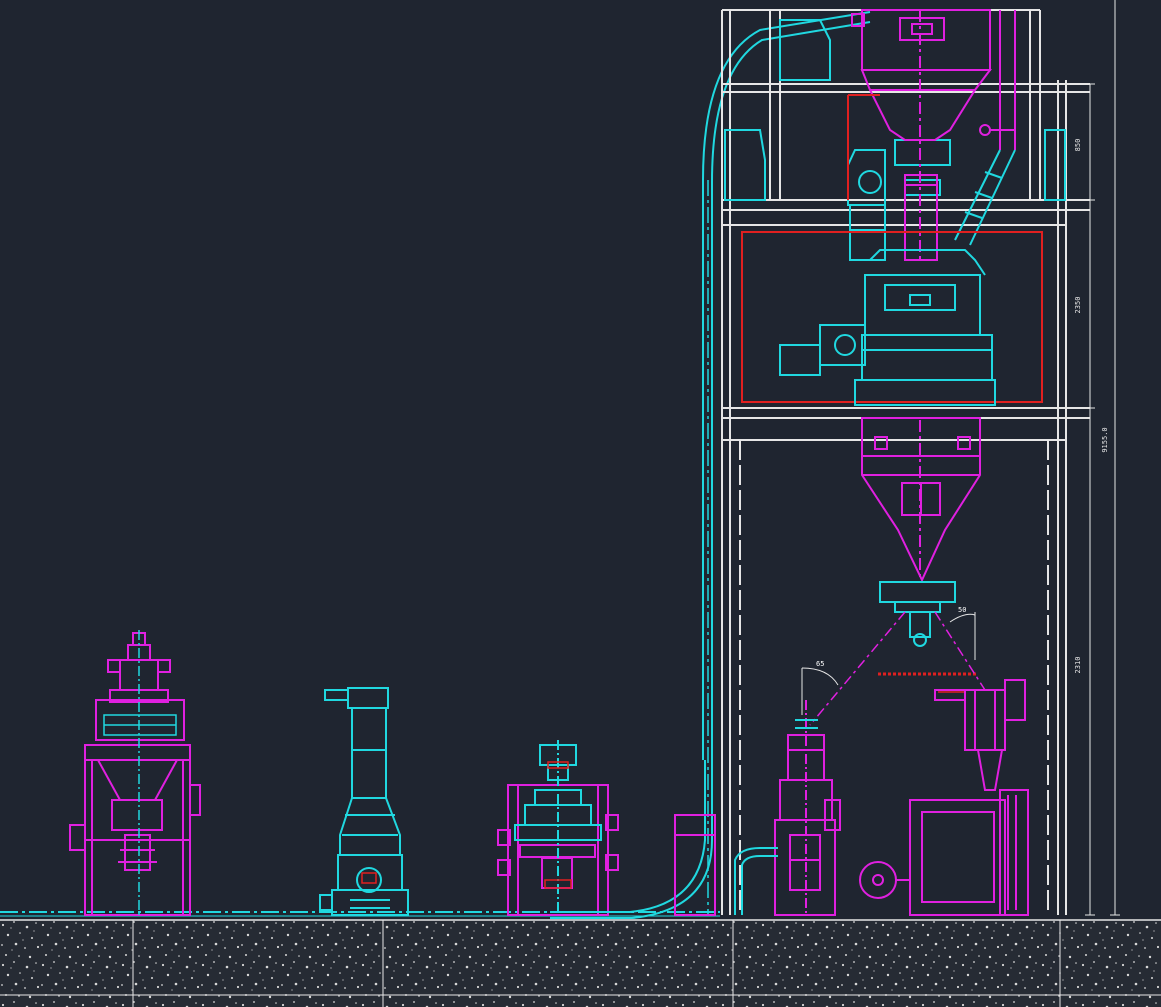  What do you see at coordinates (364, 801) in the screenshot?
I see `machine-2-bucket-elevator` at bounding box center [364, 801].